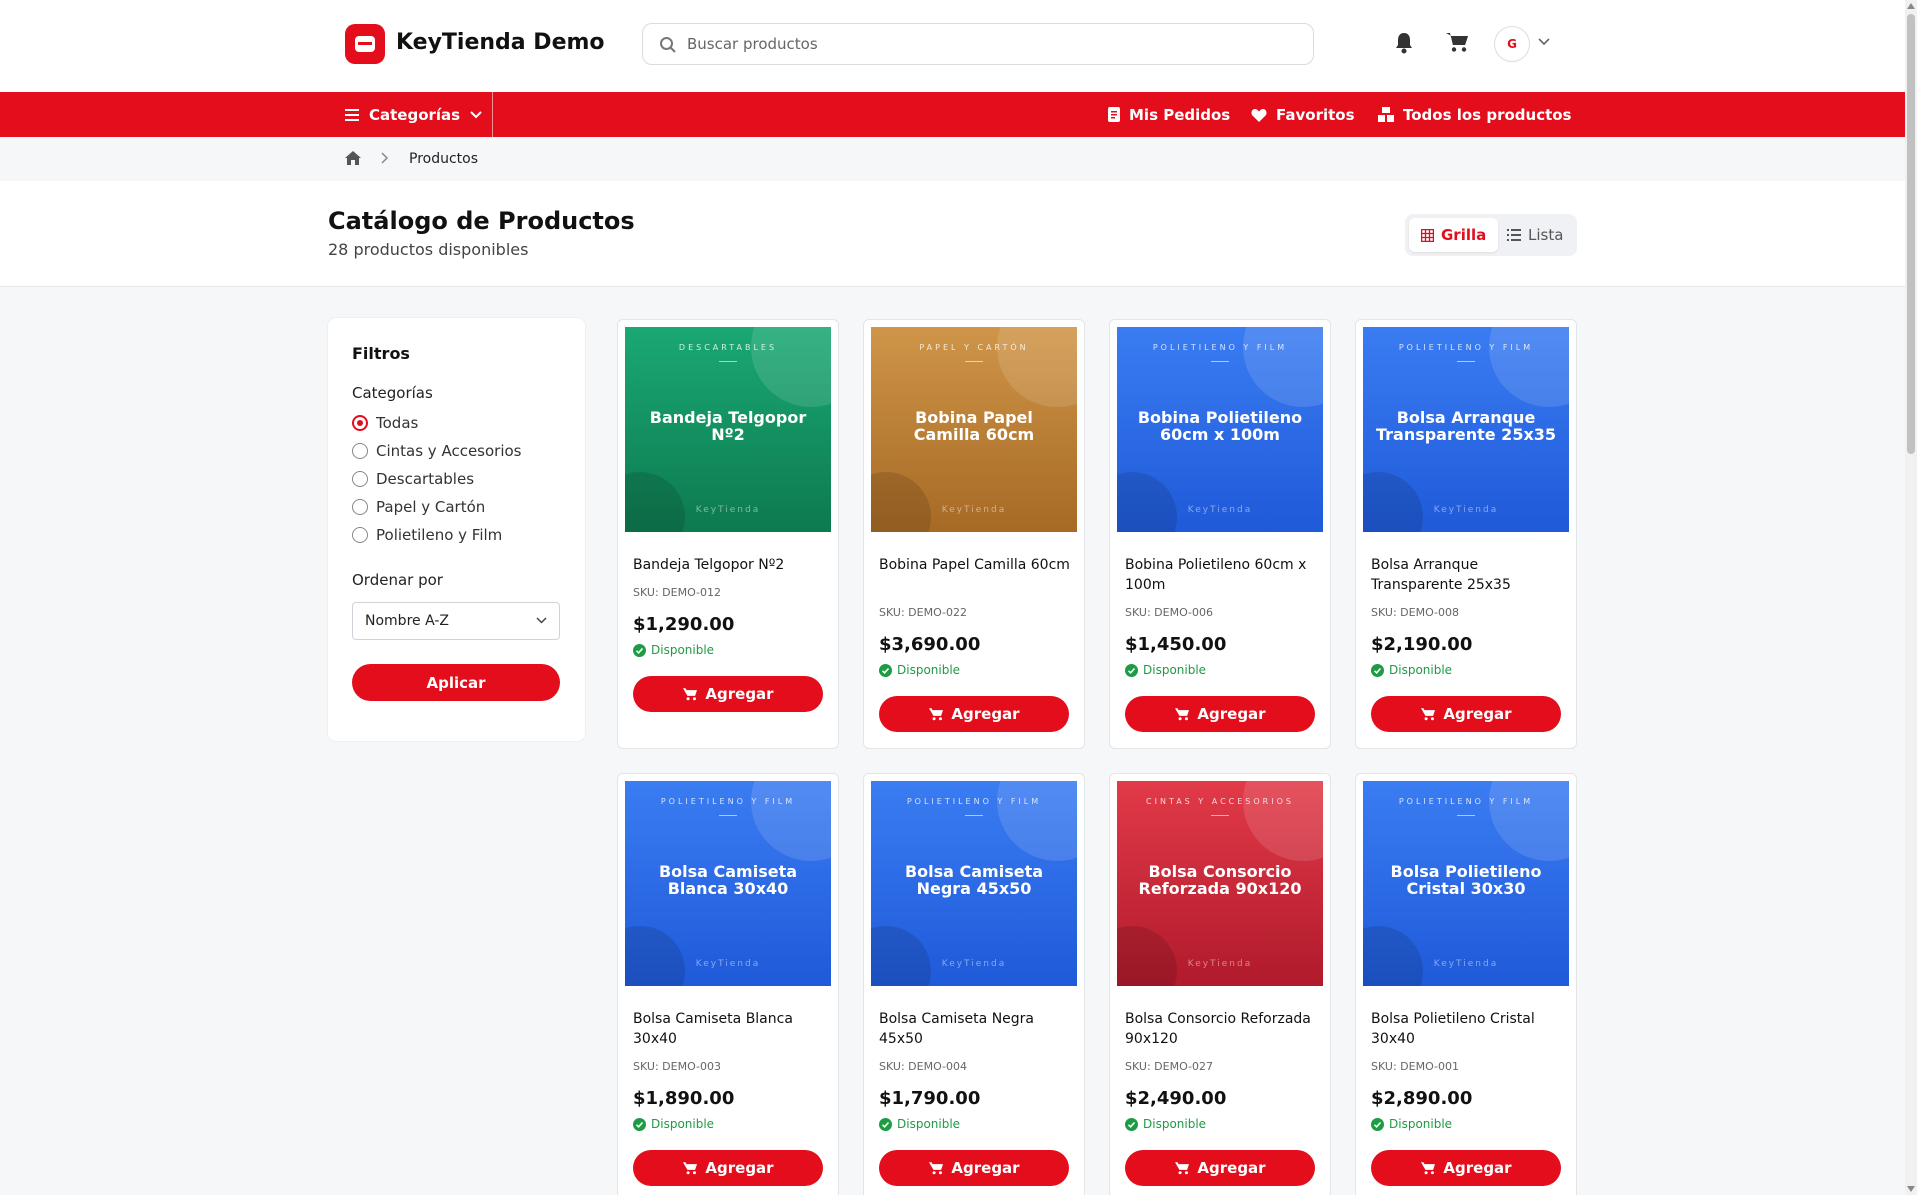 This screenshot has width=1917, height=1195. Describe the element at coordinates (1911, 234) in the screenshot. I see `scrollbar-thumb` at that location.